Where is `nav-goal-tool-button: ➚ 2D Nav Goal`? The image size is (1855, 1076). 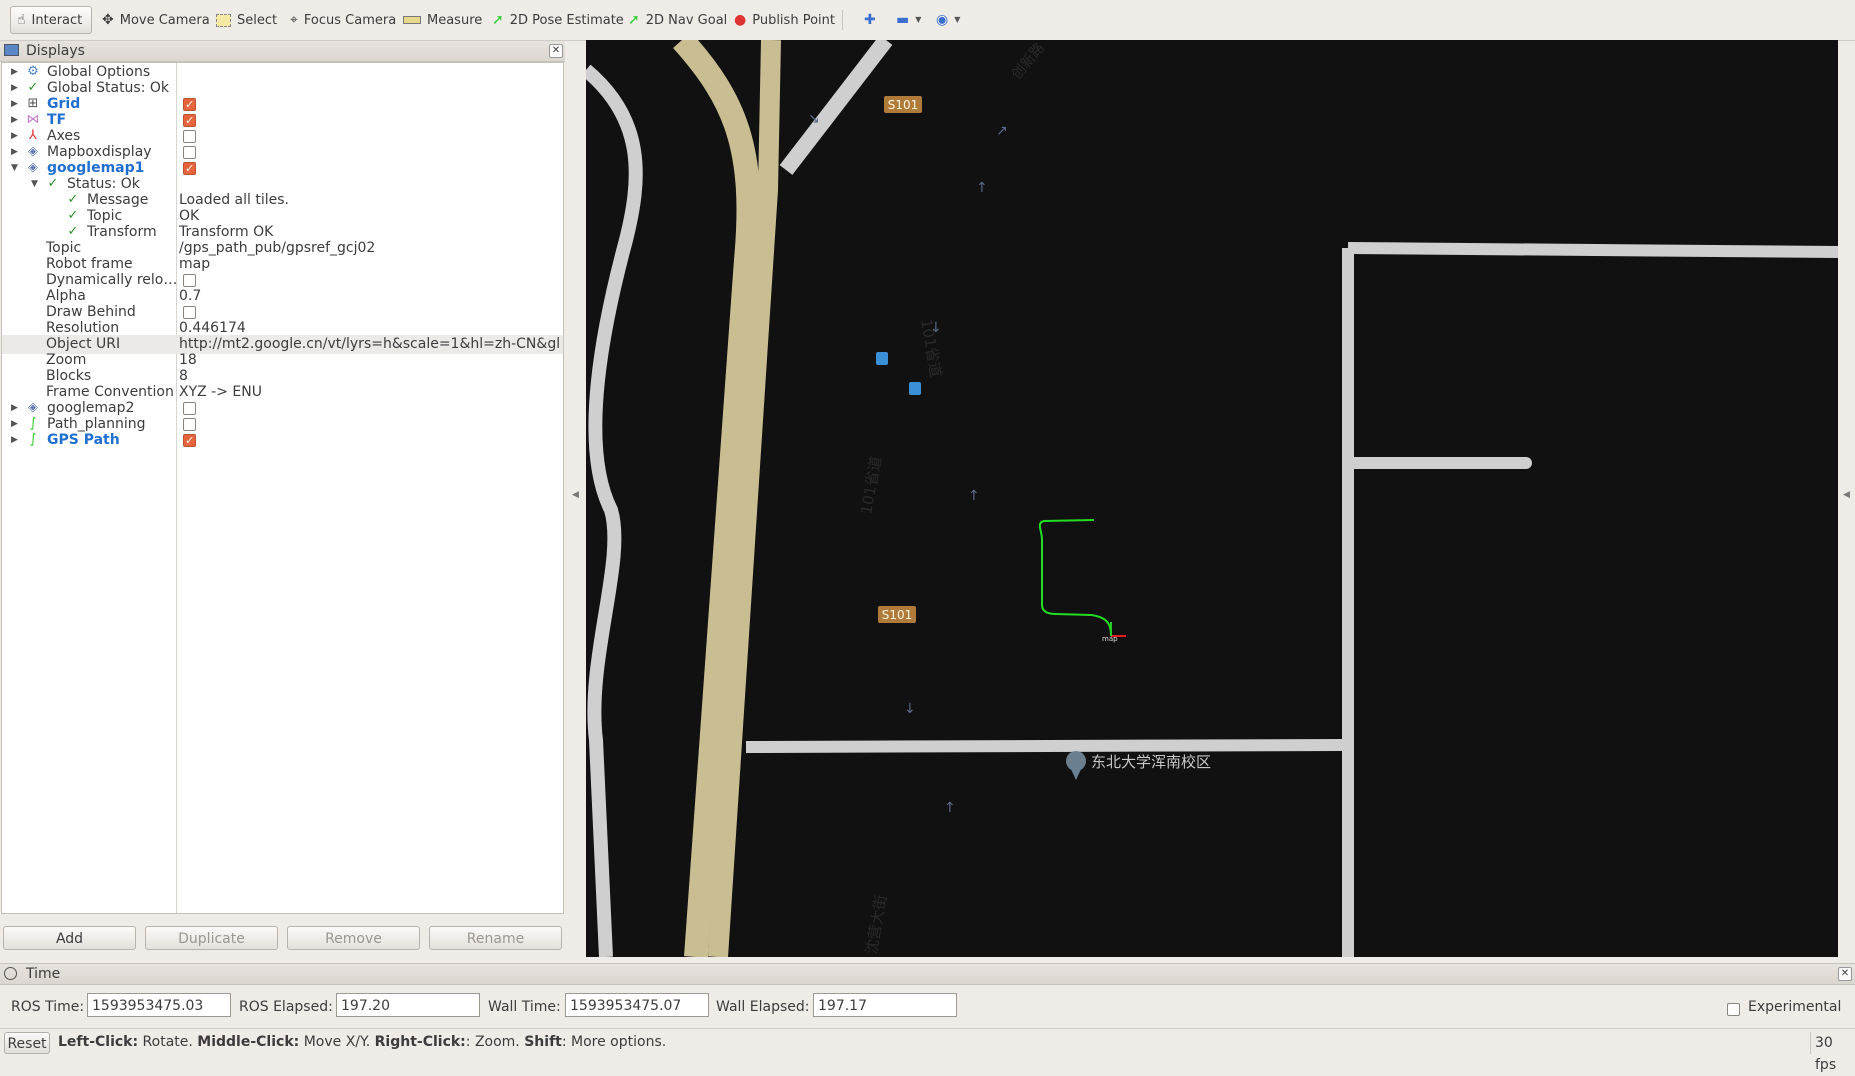 nav-goal-tool-button: ➚ 2D Nav Goal is located at coordinates (677, 20).